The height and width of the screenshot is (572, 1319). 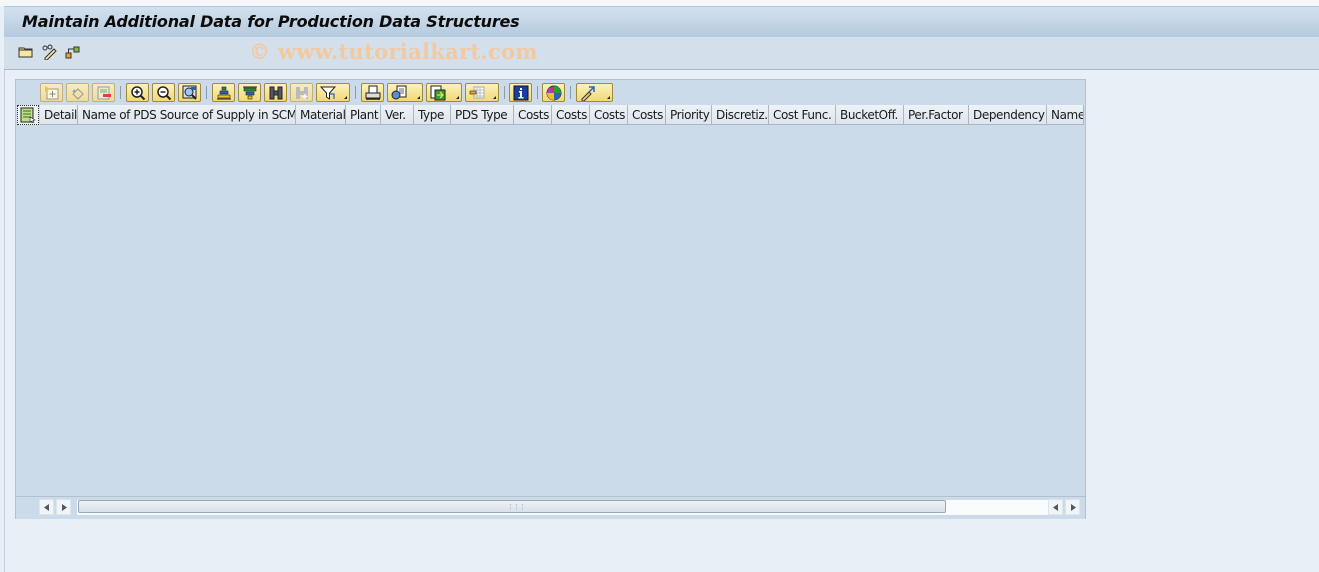 I want to click on zoom-out-button, so click(x=163, y=92).